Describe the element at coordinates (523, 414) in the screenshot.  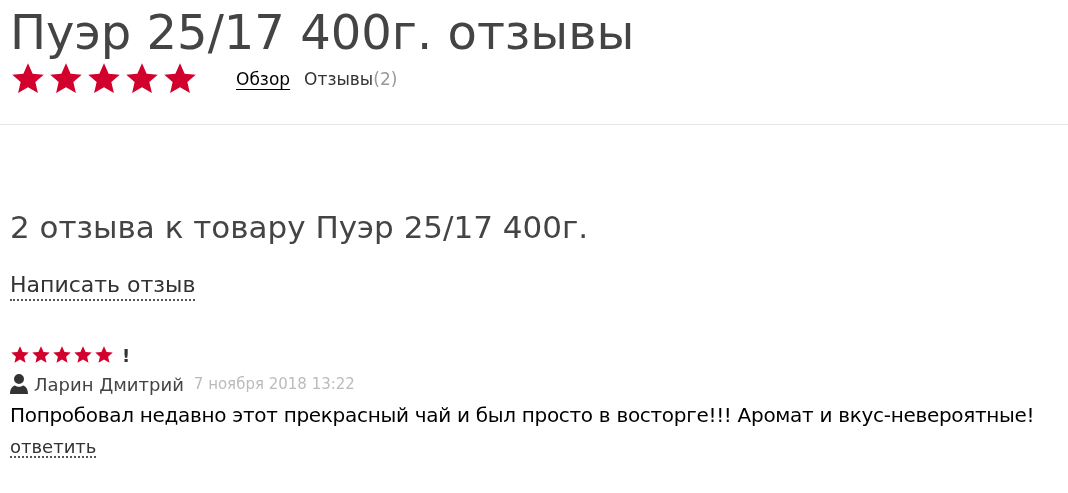
I see `review-text: Попробовал недавно этот прекрасный чай и был просто в восторге!!! Аромат и вкус-невероятные!` at that location.